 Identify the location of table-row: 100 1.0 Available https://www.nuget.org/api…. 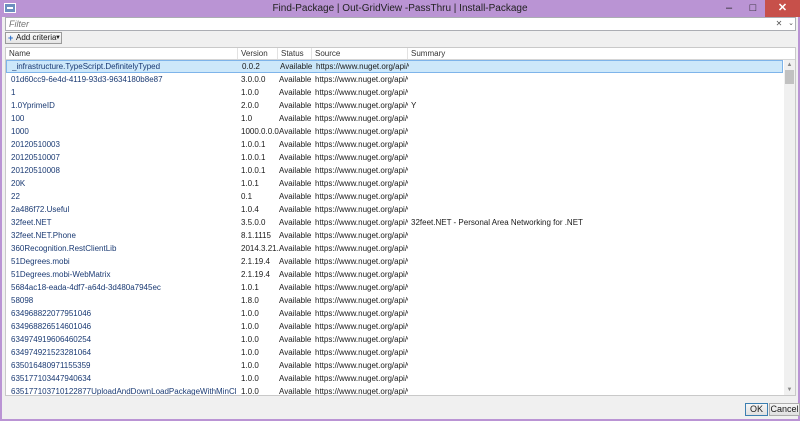
(394, 118).